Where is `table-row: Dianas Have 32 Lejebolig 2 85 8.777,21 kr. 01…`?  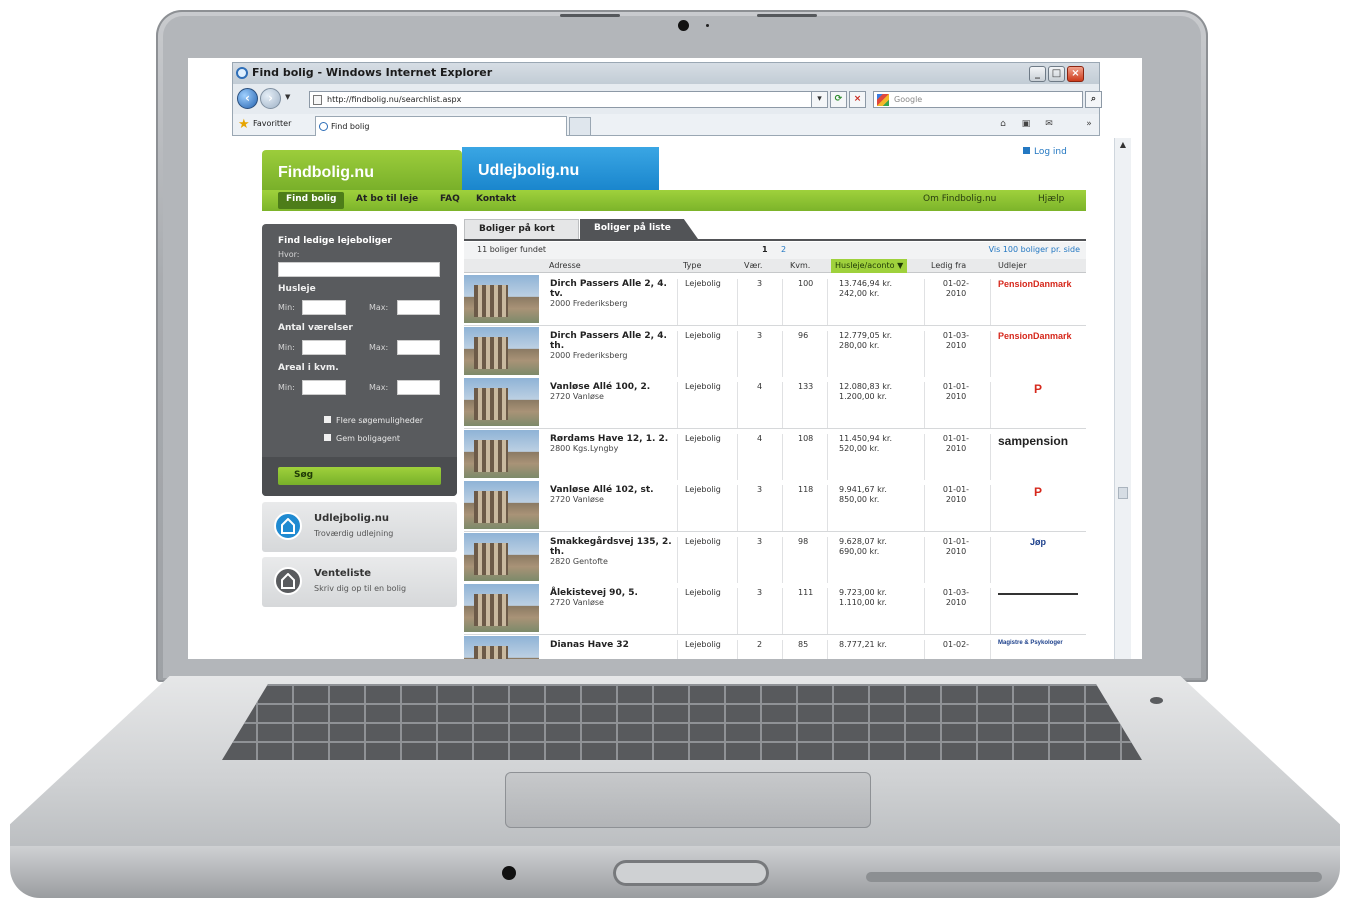
table-row: Dianas Have 32 Lejebolig 2 85 8.777,21 kr. 01… is located at coordinates (775, 646).